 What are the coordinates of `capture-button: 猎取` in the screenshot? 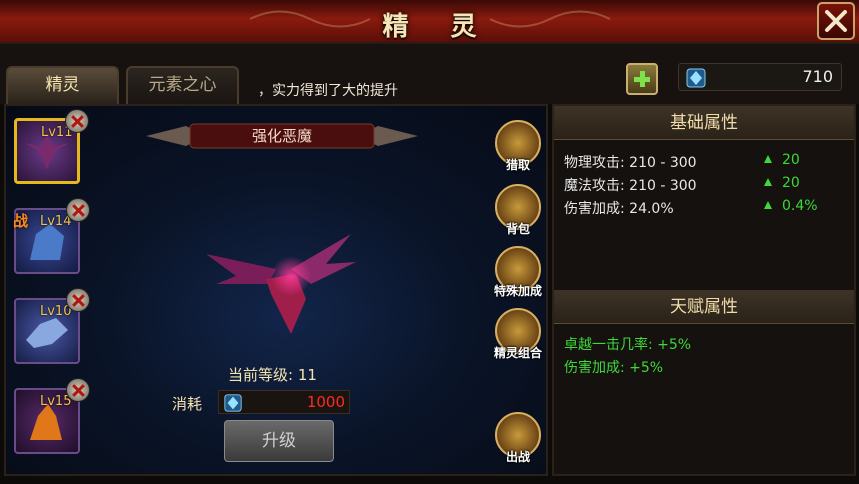 It's located at (518, 149).